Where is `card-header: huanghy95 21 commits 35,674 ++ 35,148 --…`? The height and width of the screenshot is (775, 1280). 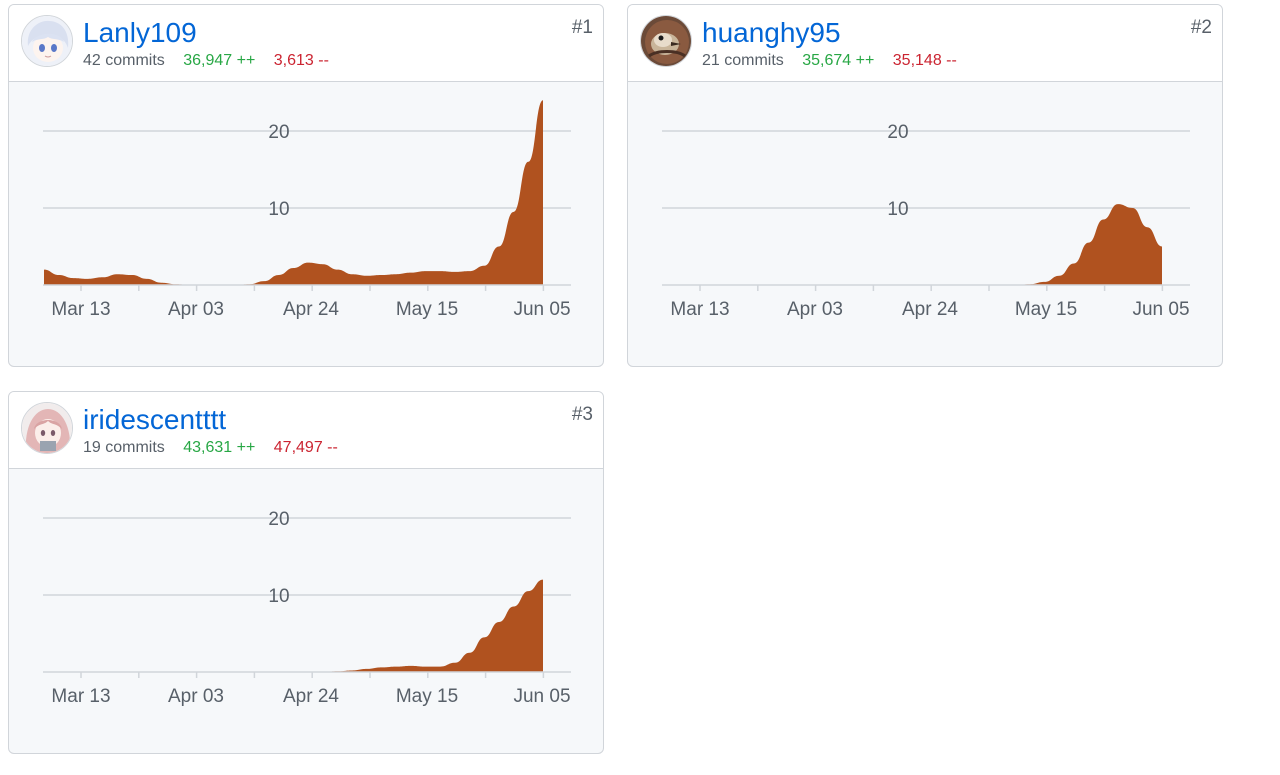 card-header: huanghy95 21 commits 35,674 ++ 35,148 --… is located at coordinates (925, 43).